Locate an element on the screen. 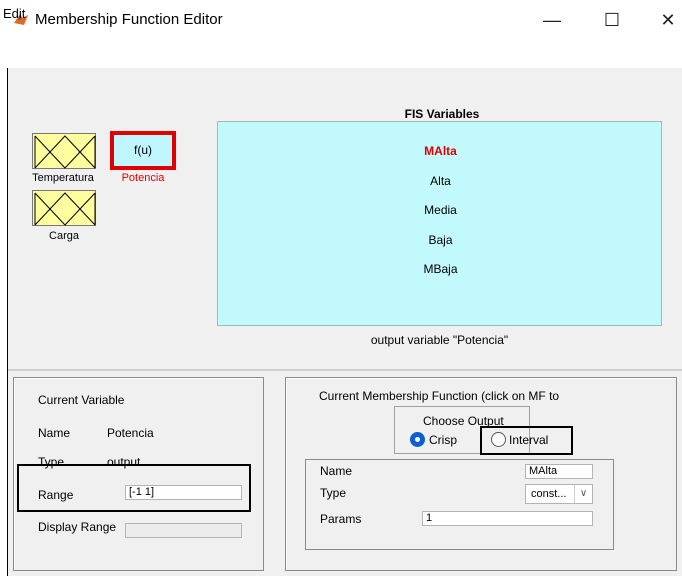  mf-item-baja: Baja is located at coordinates (440, 240).